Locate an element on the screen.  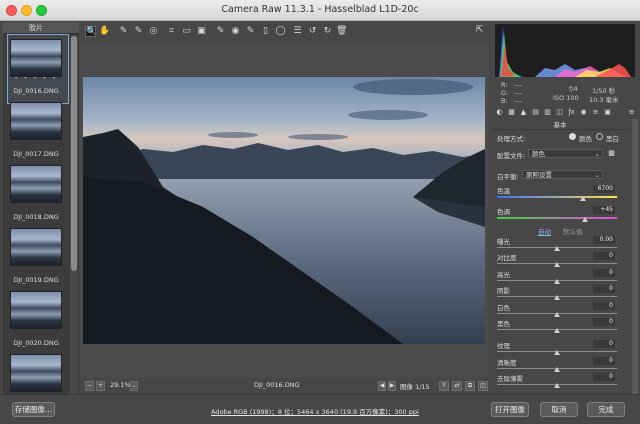
transform-icon: ▣ is located at coordinates (201, 31).